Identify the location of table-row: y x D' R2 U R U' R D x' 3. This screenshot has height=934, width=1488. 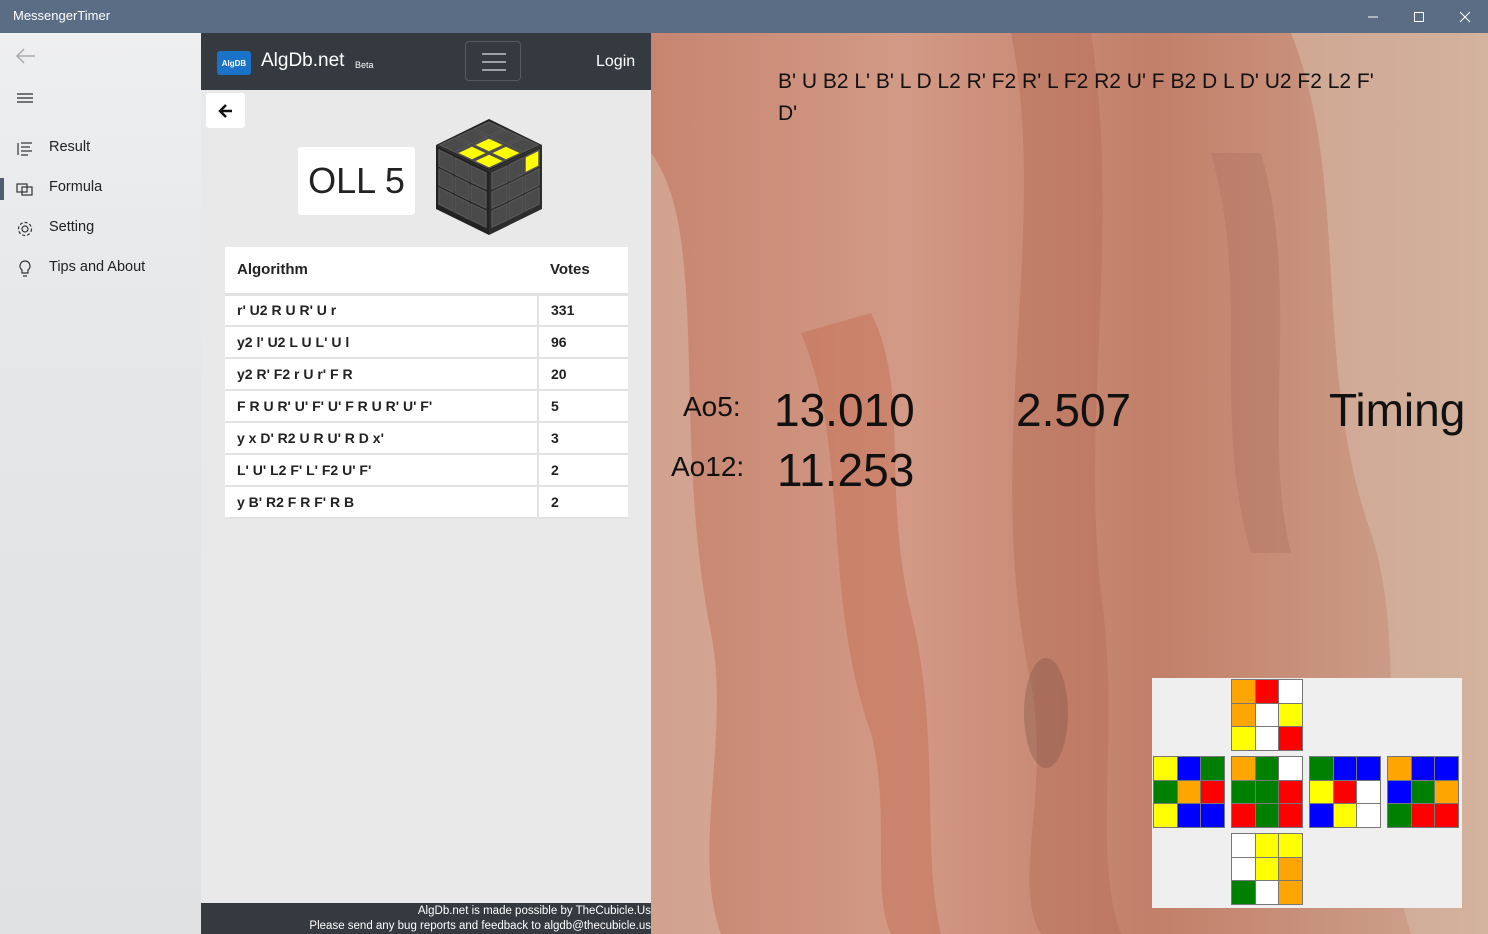
(426, 438).